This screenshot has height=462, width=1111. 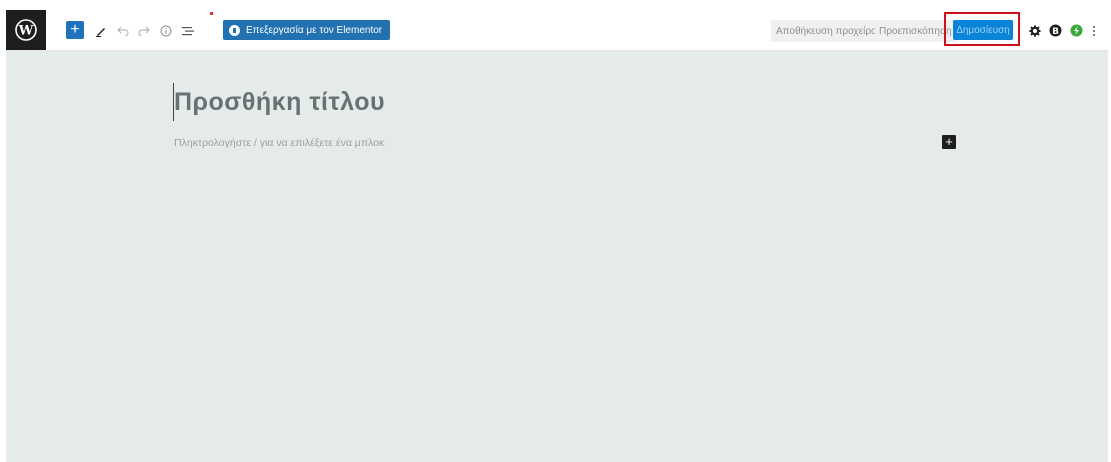 I want to click on list-view-icon, so click(x=188, y=30).